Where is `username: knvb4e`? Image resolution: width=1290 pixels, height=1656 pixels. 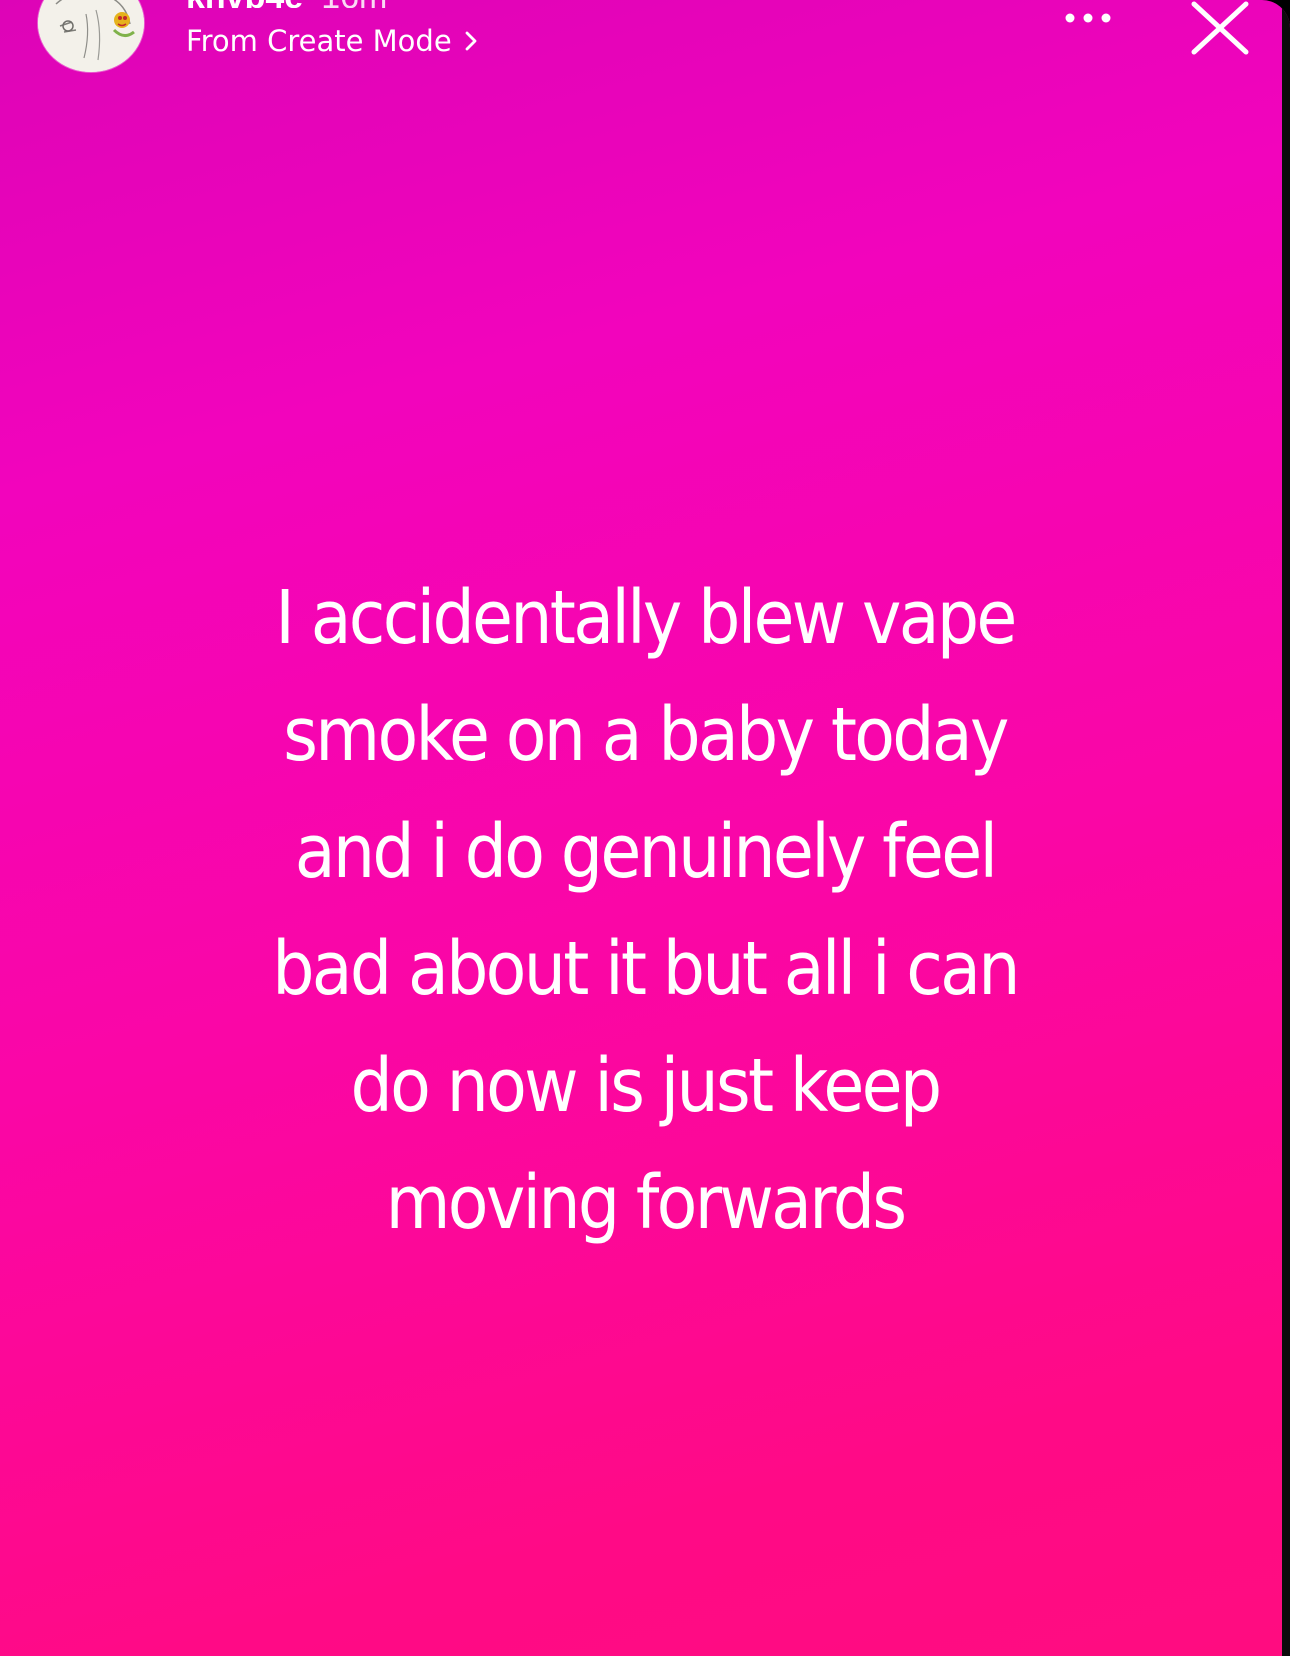 username: knvb4e is located at coordinates (244, 4).